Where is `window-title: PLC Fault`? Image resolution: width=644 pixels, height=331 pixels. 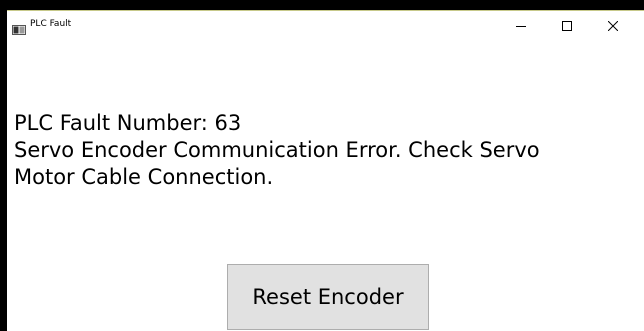 window-title: PLC Fault is located at coordinates (51, 24).